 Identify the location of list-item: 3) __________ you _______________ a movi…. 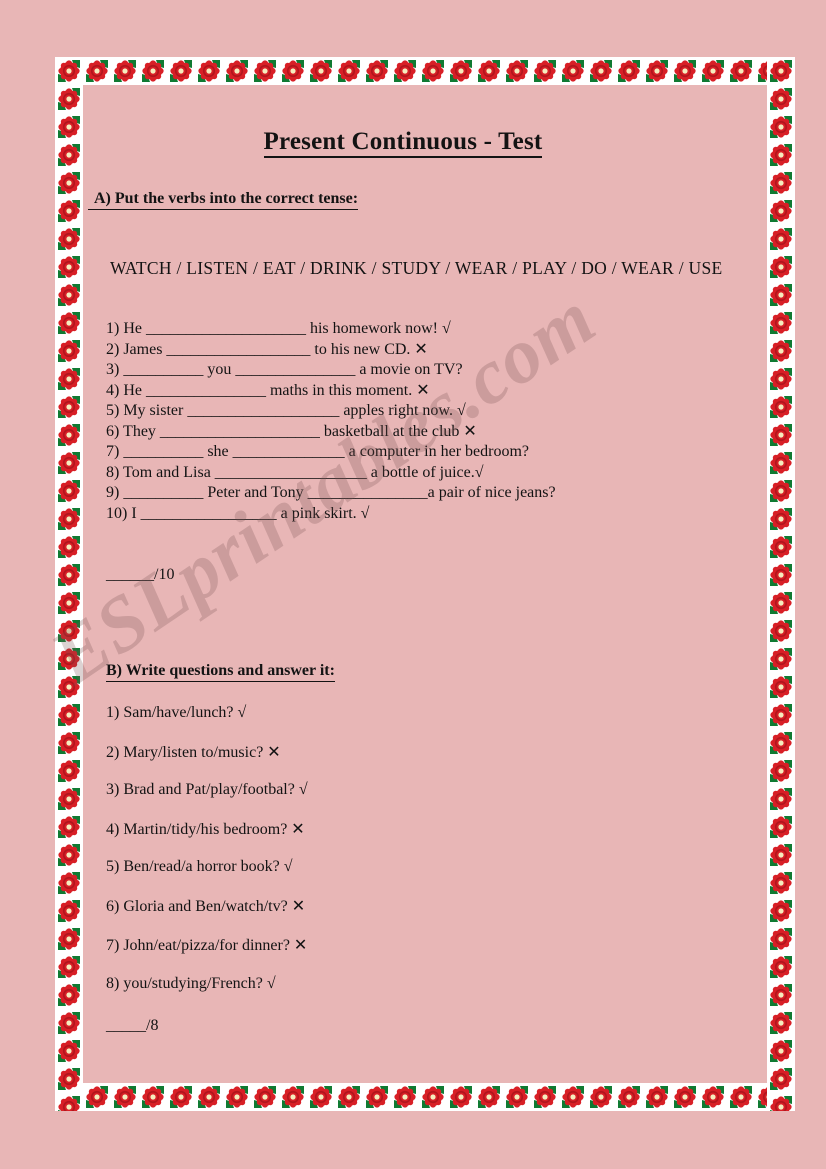
(284, 369).